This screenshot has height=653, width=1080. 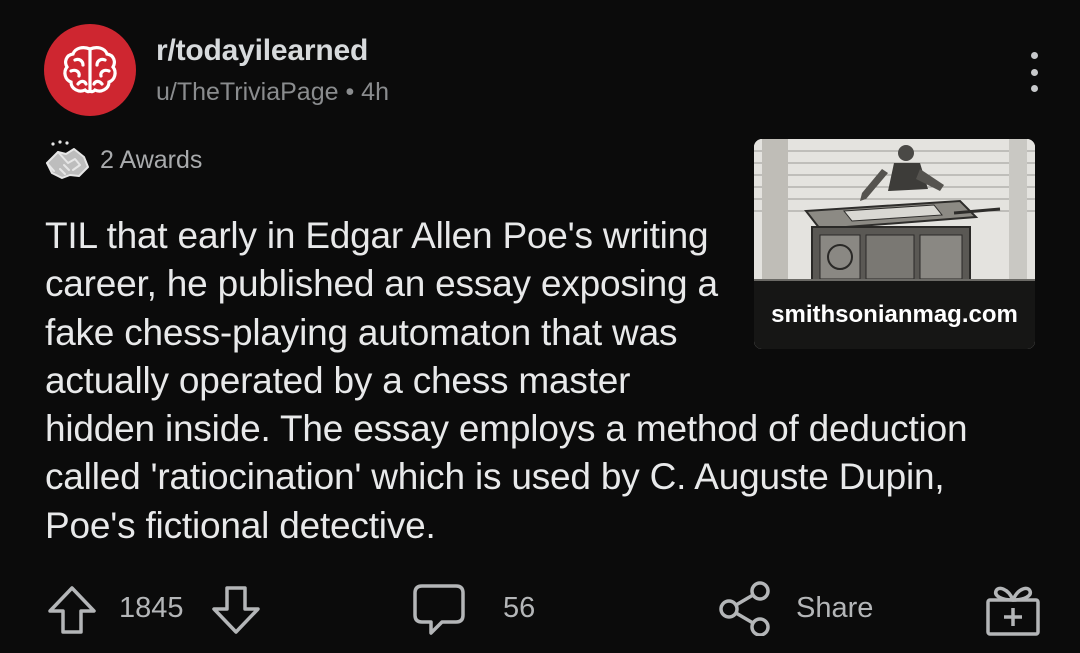 I want to click on comments-button, so click(x=439, y=610).